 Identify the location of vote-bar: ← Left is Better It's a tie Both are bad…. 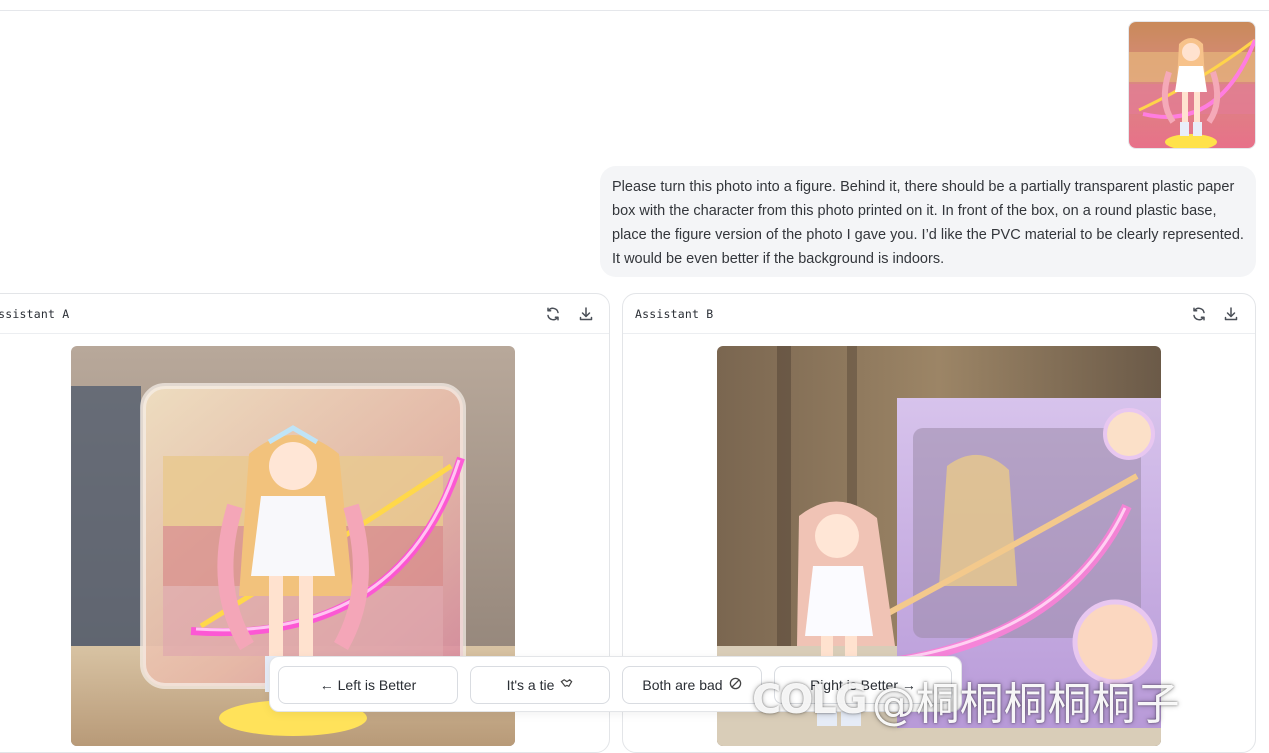
(615, 684).